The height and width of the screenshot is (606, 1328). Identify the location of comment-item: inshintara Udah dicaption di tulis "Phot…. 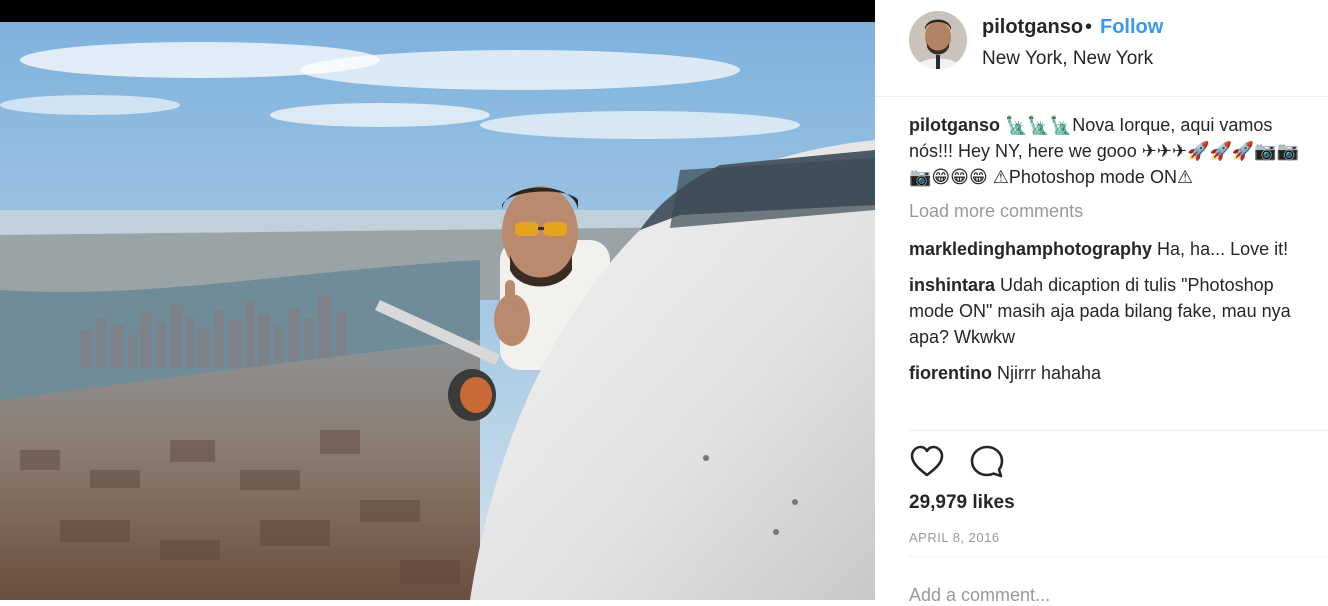
(1106, 311).